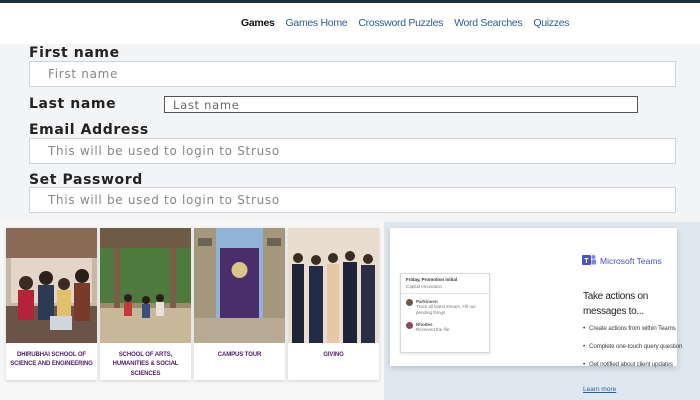 The image size is (700, 400). What do you see at coordinates (401, 104) in the screenshot?
I see `last-name-input: Last name` at bounding box center [401, 104].